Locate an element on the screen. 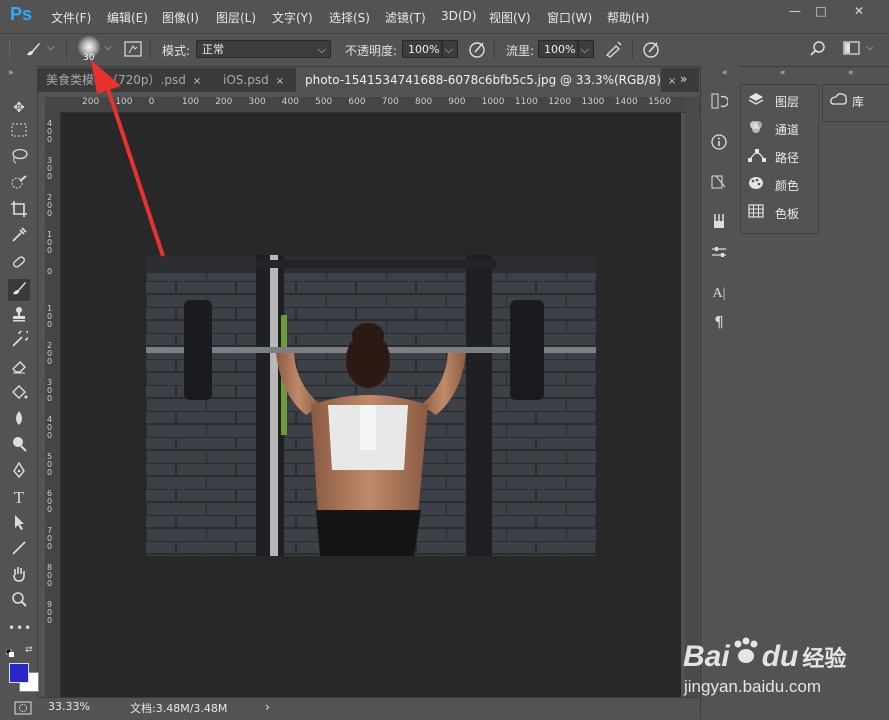 This screenshot has height=720, width=889. panel-paths: 路径 is located at coordinates (773, 158).